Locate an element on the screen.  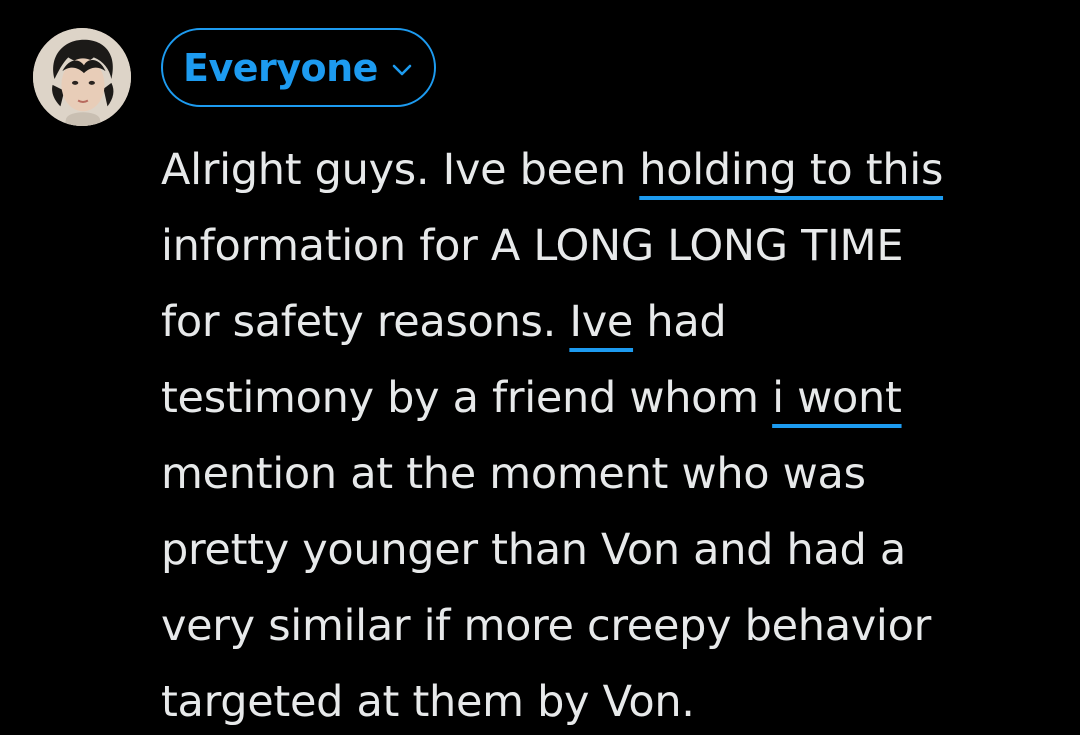
text-segment: targeted at them by Von. is located at coordinates (428, 702).